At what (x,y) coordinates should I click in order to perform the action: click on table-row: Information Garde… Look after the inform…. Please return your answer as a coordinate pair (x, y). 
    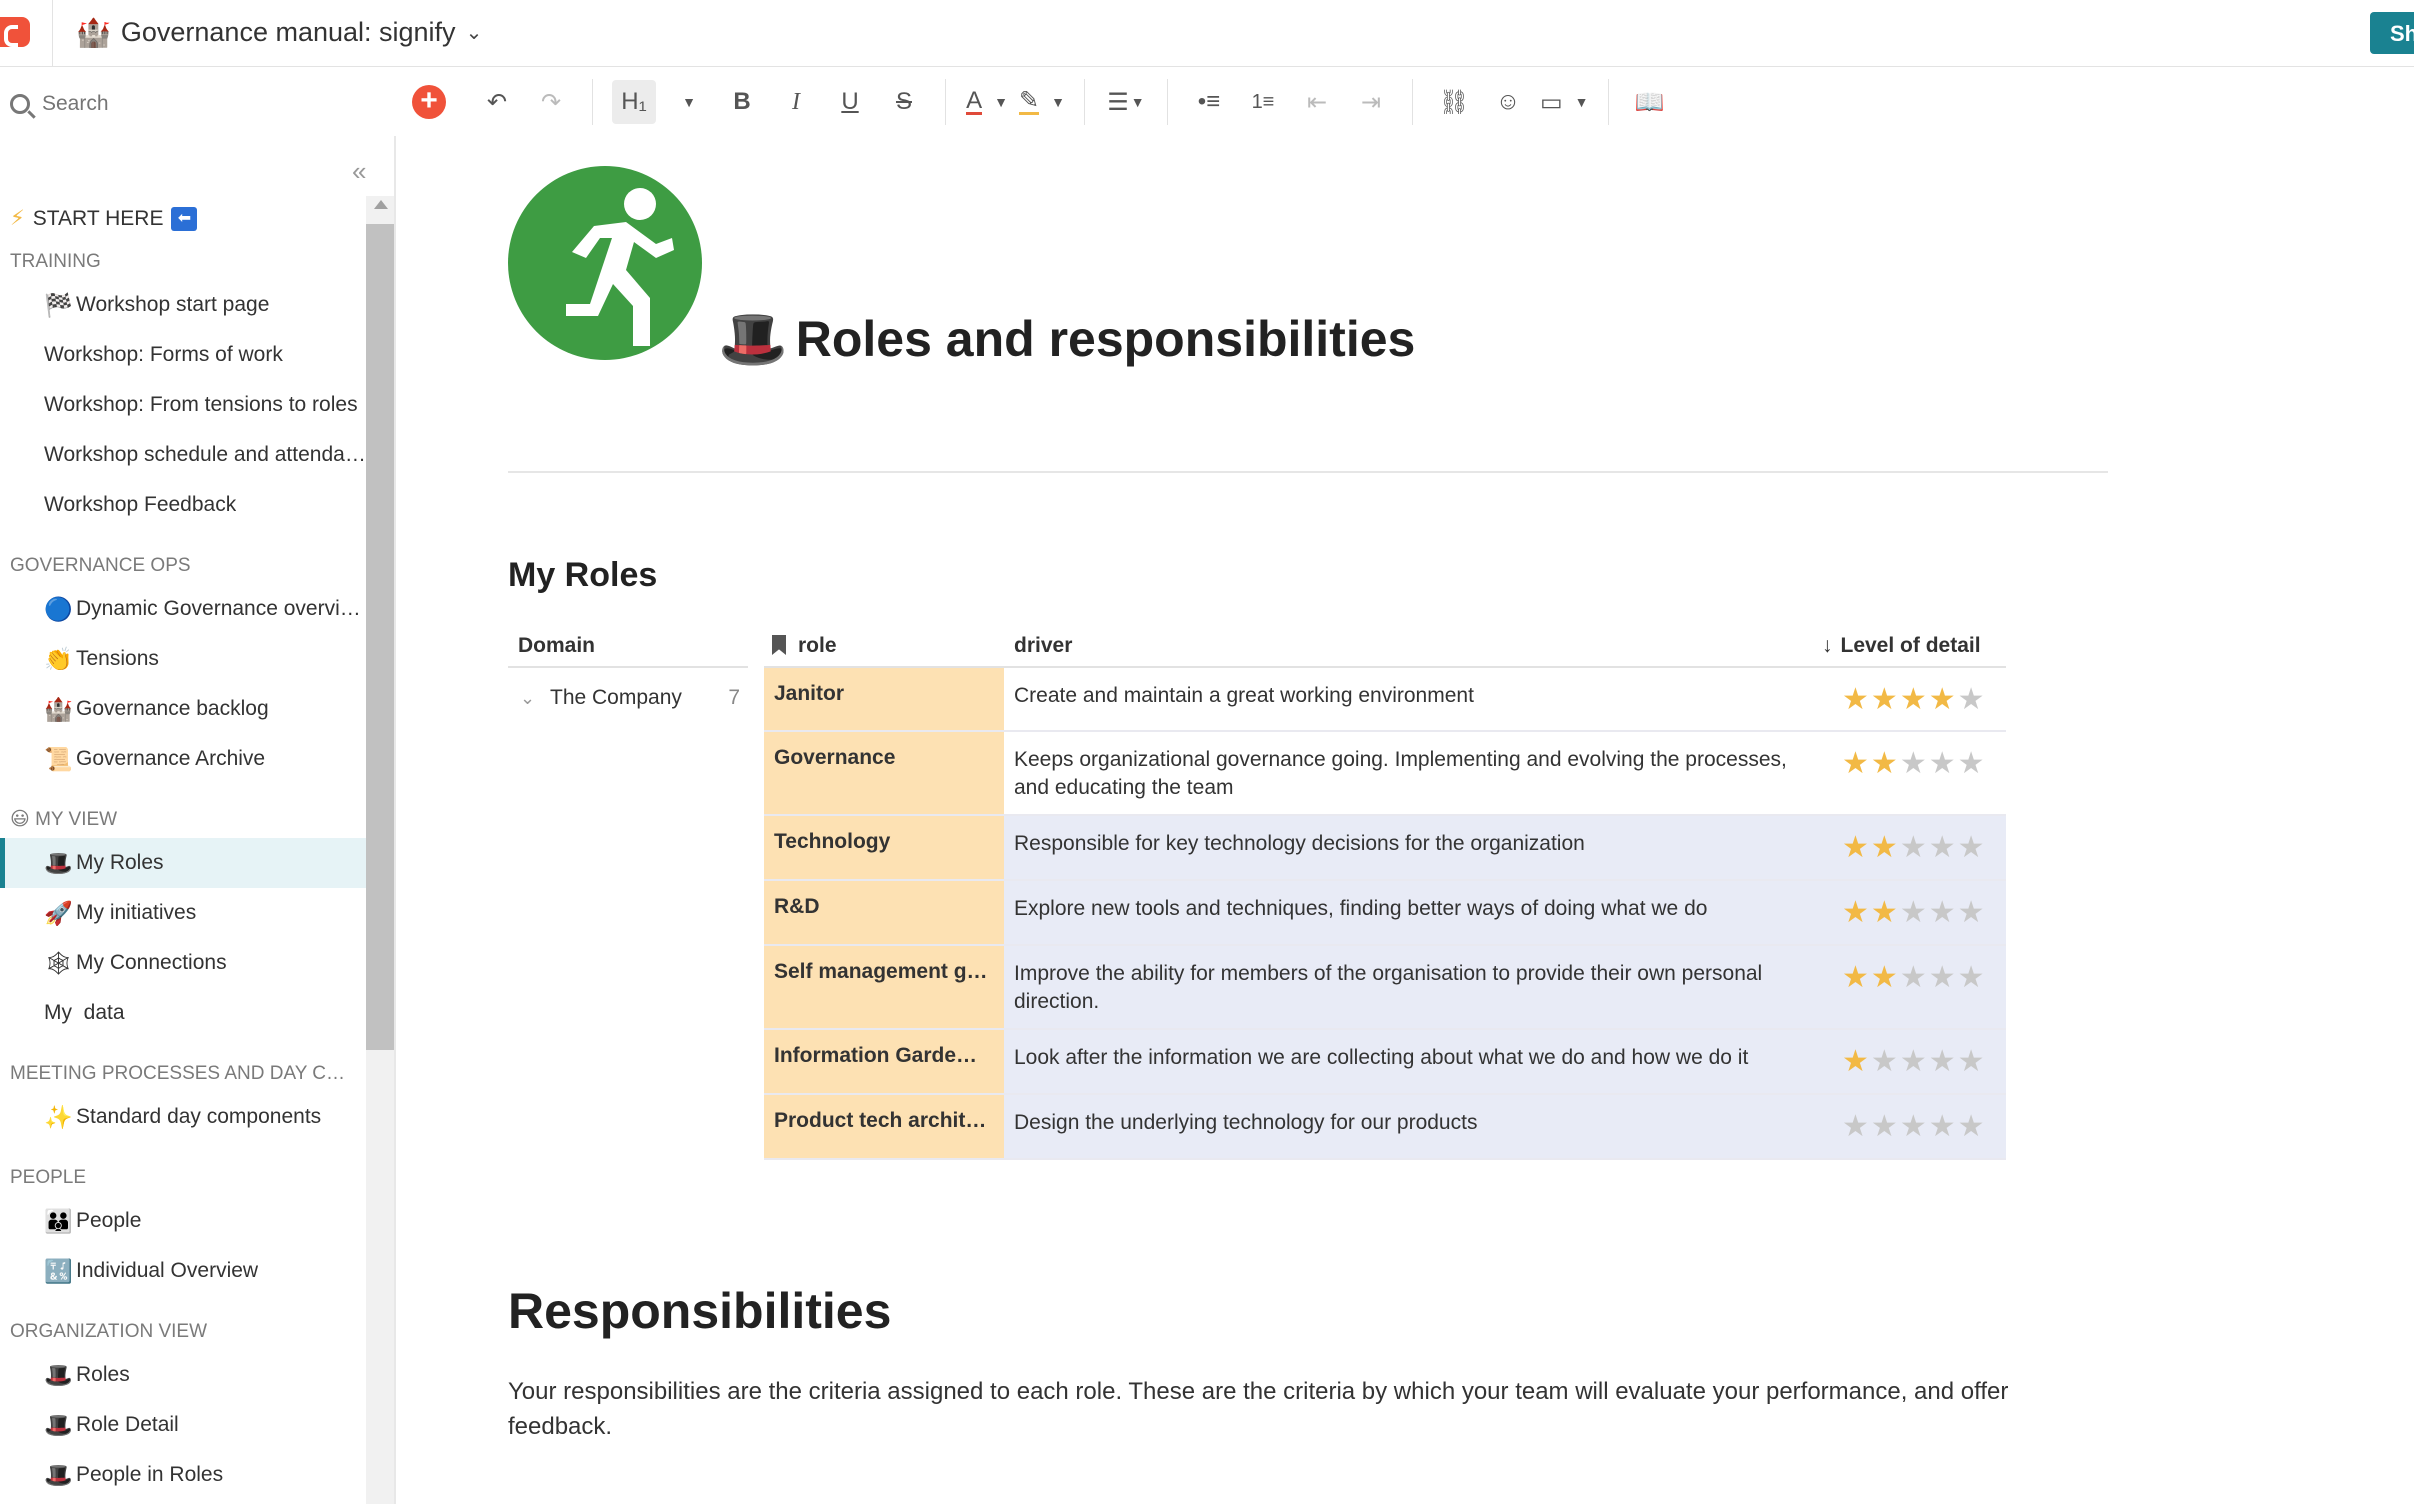
    Looking at the image, I should click on (1385, 1062).